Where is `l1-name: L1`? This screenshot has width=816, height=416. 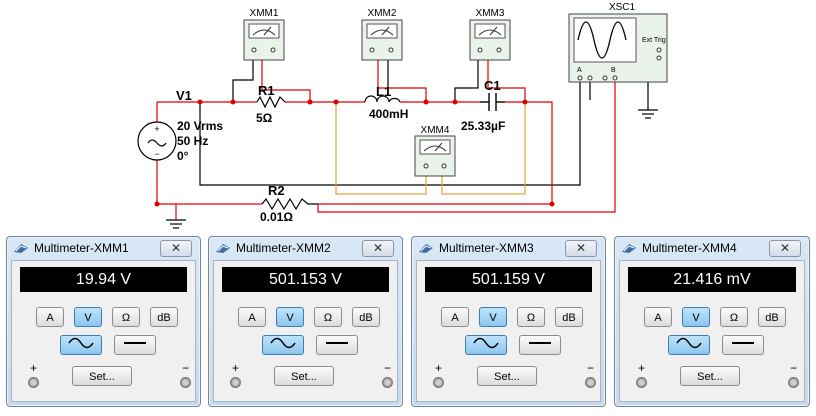 l1-name: L1 is located at coordinates (383, 91).